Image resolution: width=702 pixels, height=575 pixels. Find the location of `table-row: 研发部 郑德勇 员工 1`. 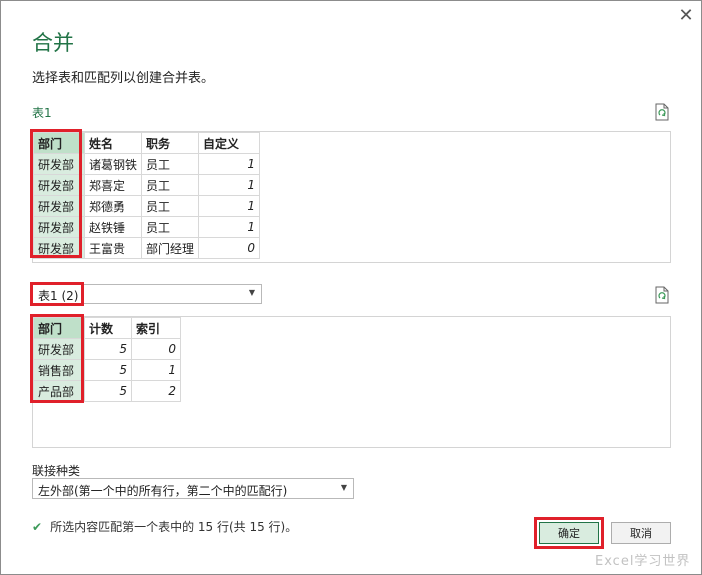

table-row: 研发部 郑德勇 员工 1 is located at coordinates (147, 206).